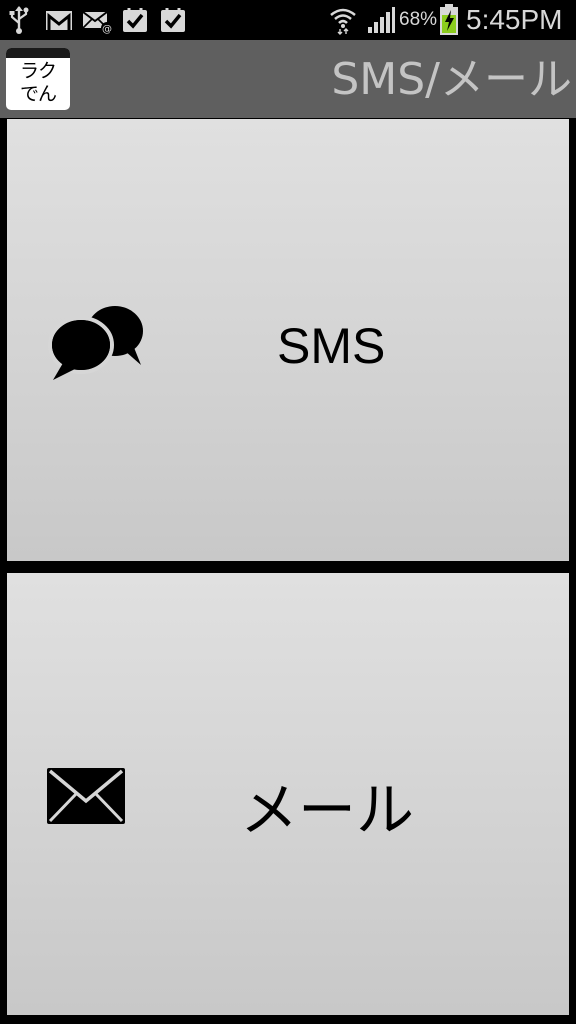 The image size is (576, 1024). I want to click on gmail-icon, so click(59, 20).